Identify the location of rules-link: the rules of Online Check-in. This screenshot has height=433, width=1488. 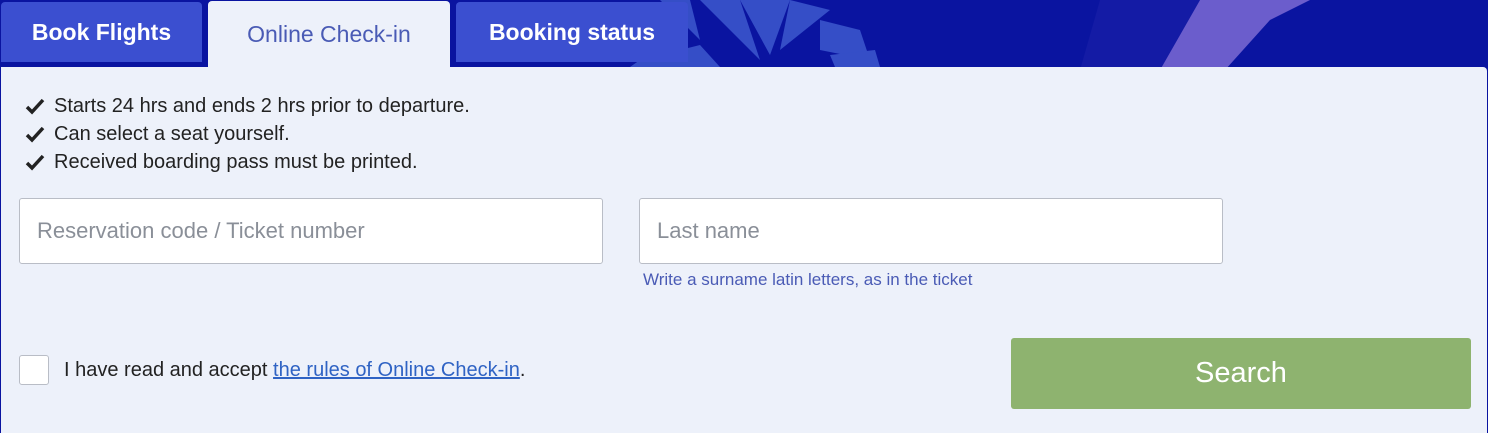
(396, 370).